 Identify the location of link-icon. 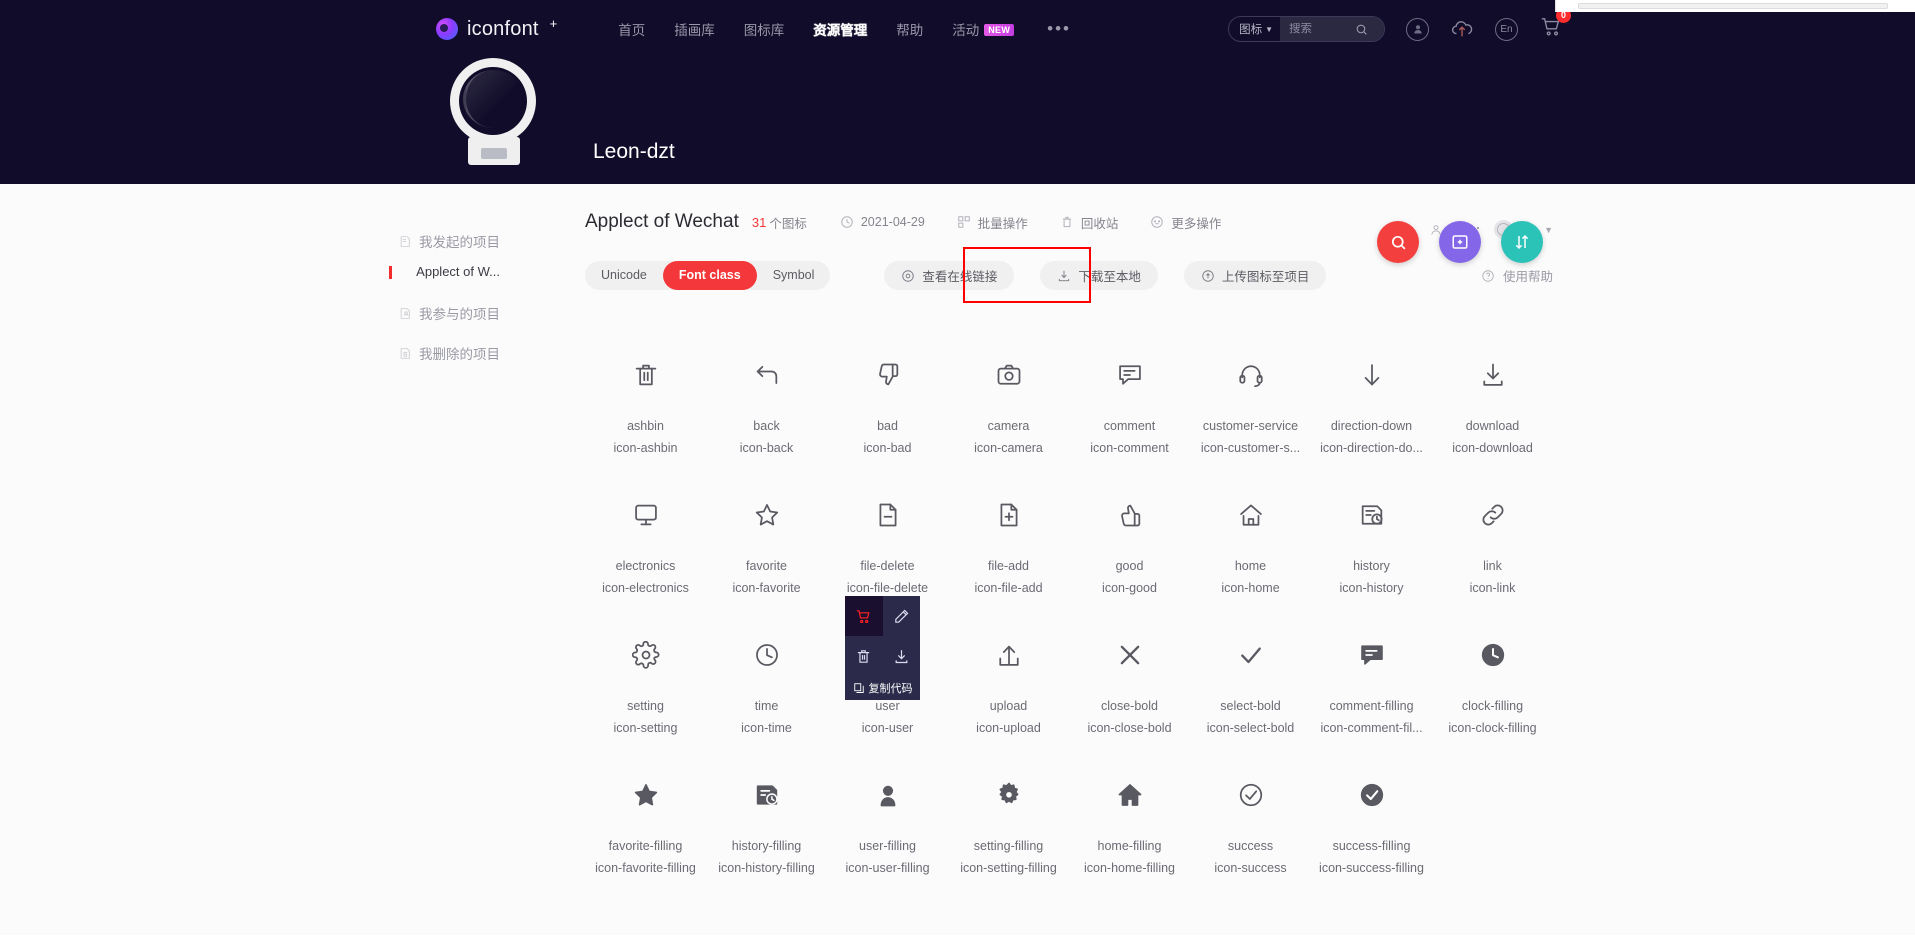
(1493, 515).